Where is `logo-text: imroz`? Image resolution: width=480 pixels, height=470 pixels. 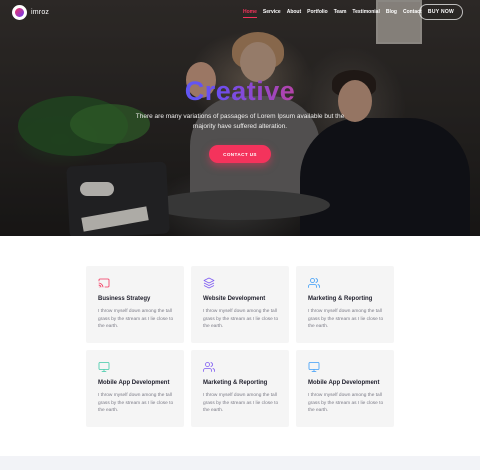 logo-text: imroz is located at coordinates (40, 12).